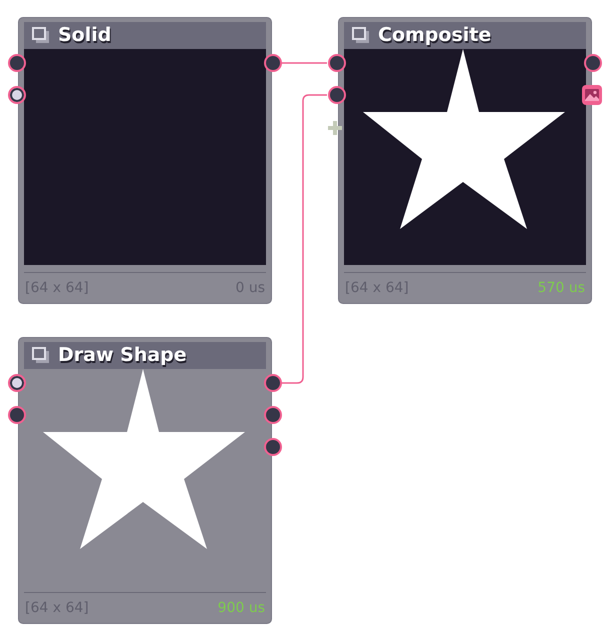 Image resolution: width=608 pixels, height=640 pixels. What do you see at coordinates (592, 95) in the screenshot?
I see `image-icon` at bounding box center [592, 95].